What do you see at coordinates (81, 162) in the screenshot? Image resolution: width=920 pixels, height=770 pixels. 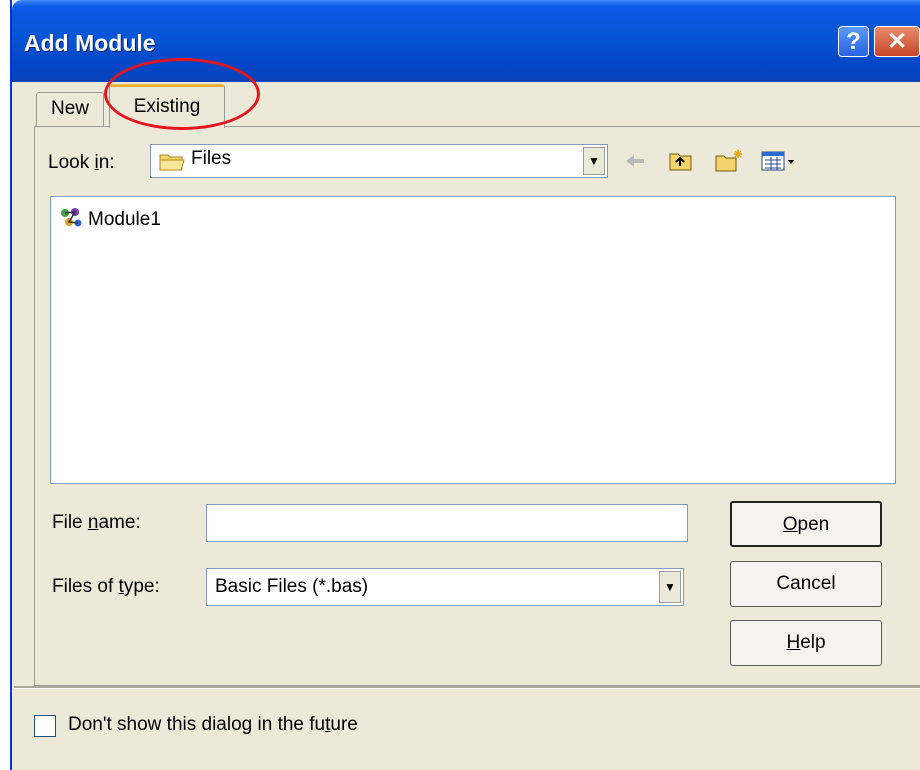 I see `look-in-label: Look in:` at bounding box center [81, 162].